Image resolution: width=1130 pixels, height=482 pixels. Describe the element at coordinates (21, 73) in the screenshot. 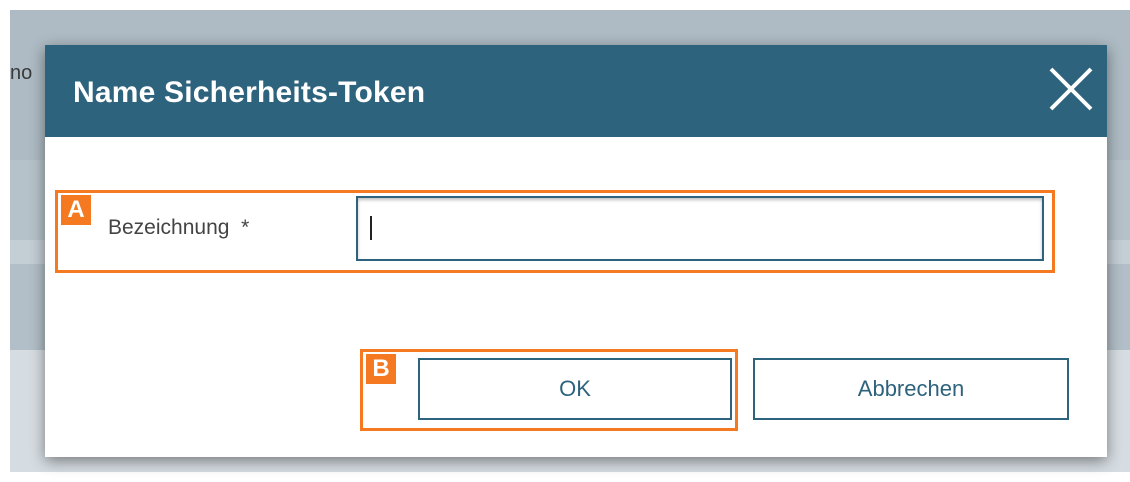

I see `background-text: no` at that location.